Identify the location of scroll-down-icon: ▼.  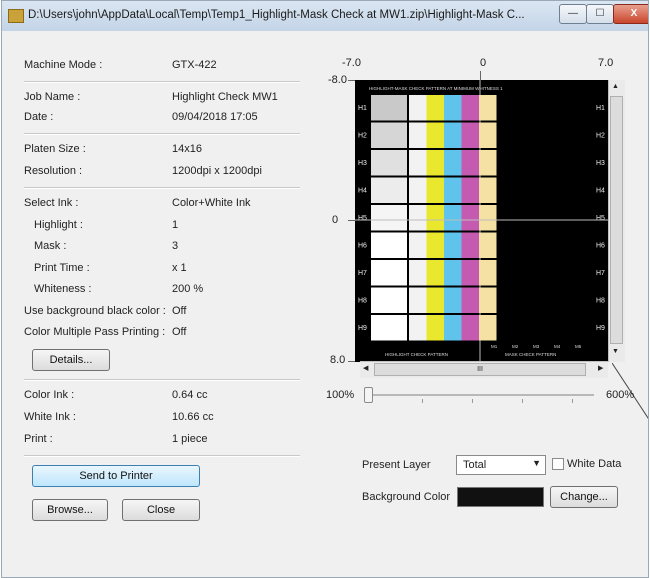
(615, 351).